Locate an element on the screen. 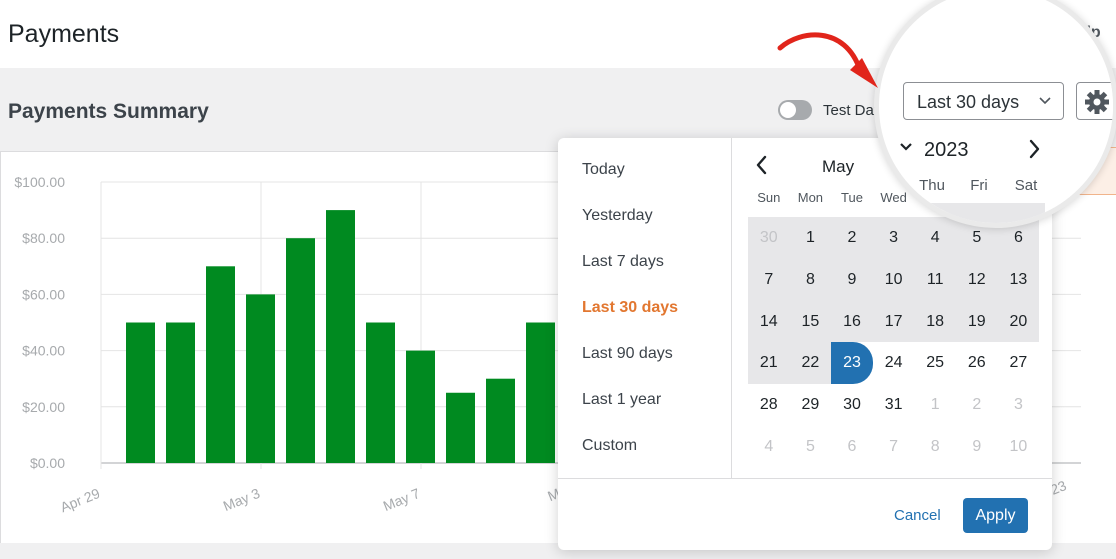 The width and height of the screenshot is (1116, 559). calendar-day: 11 is located at coordinates (935, 279).